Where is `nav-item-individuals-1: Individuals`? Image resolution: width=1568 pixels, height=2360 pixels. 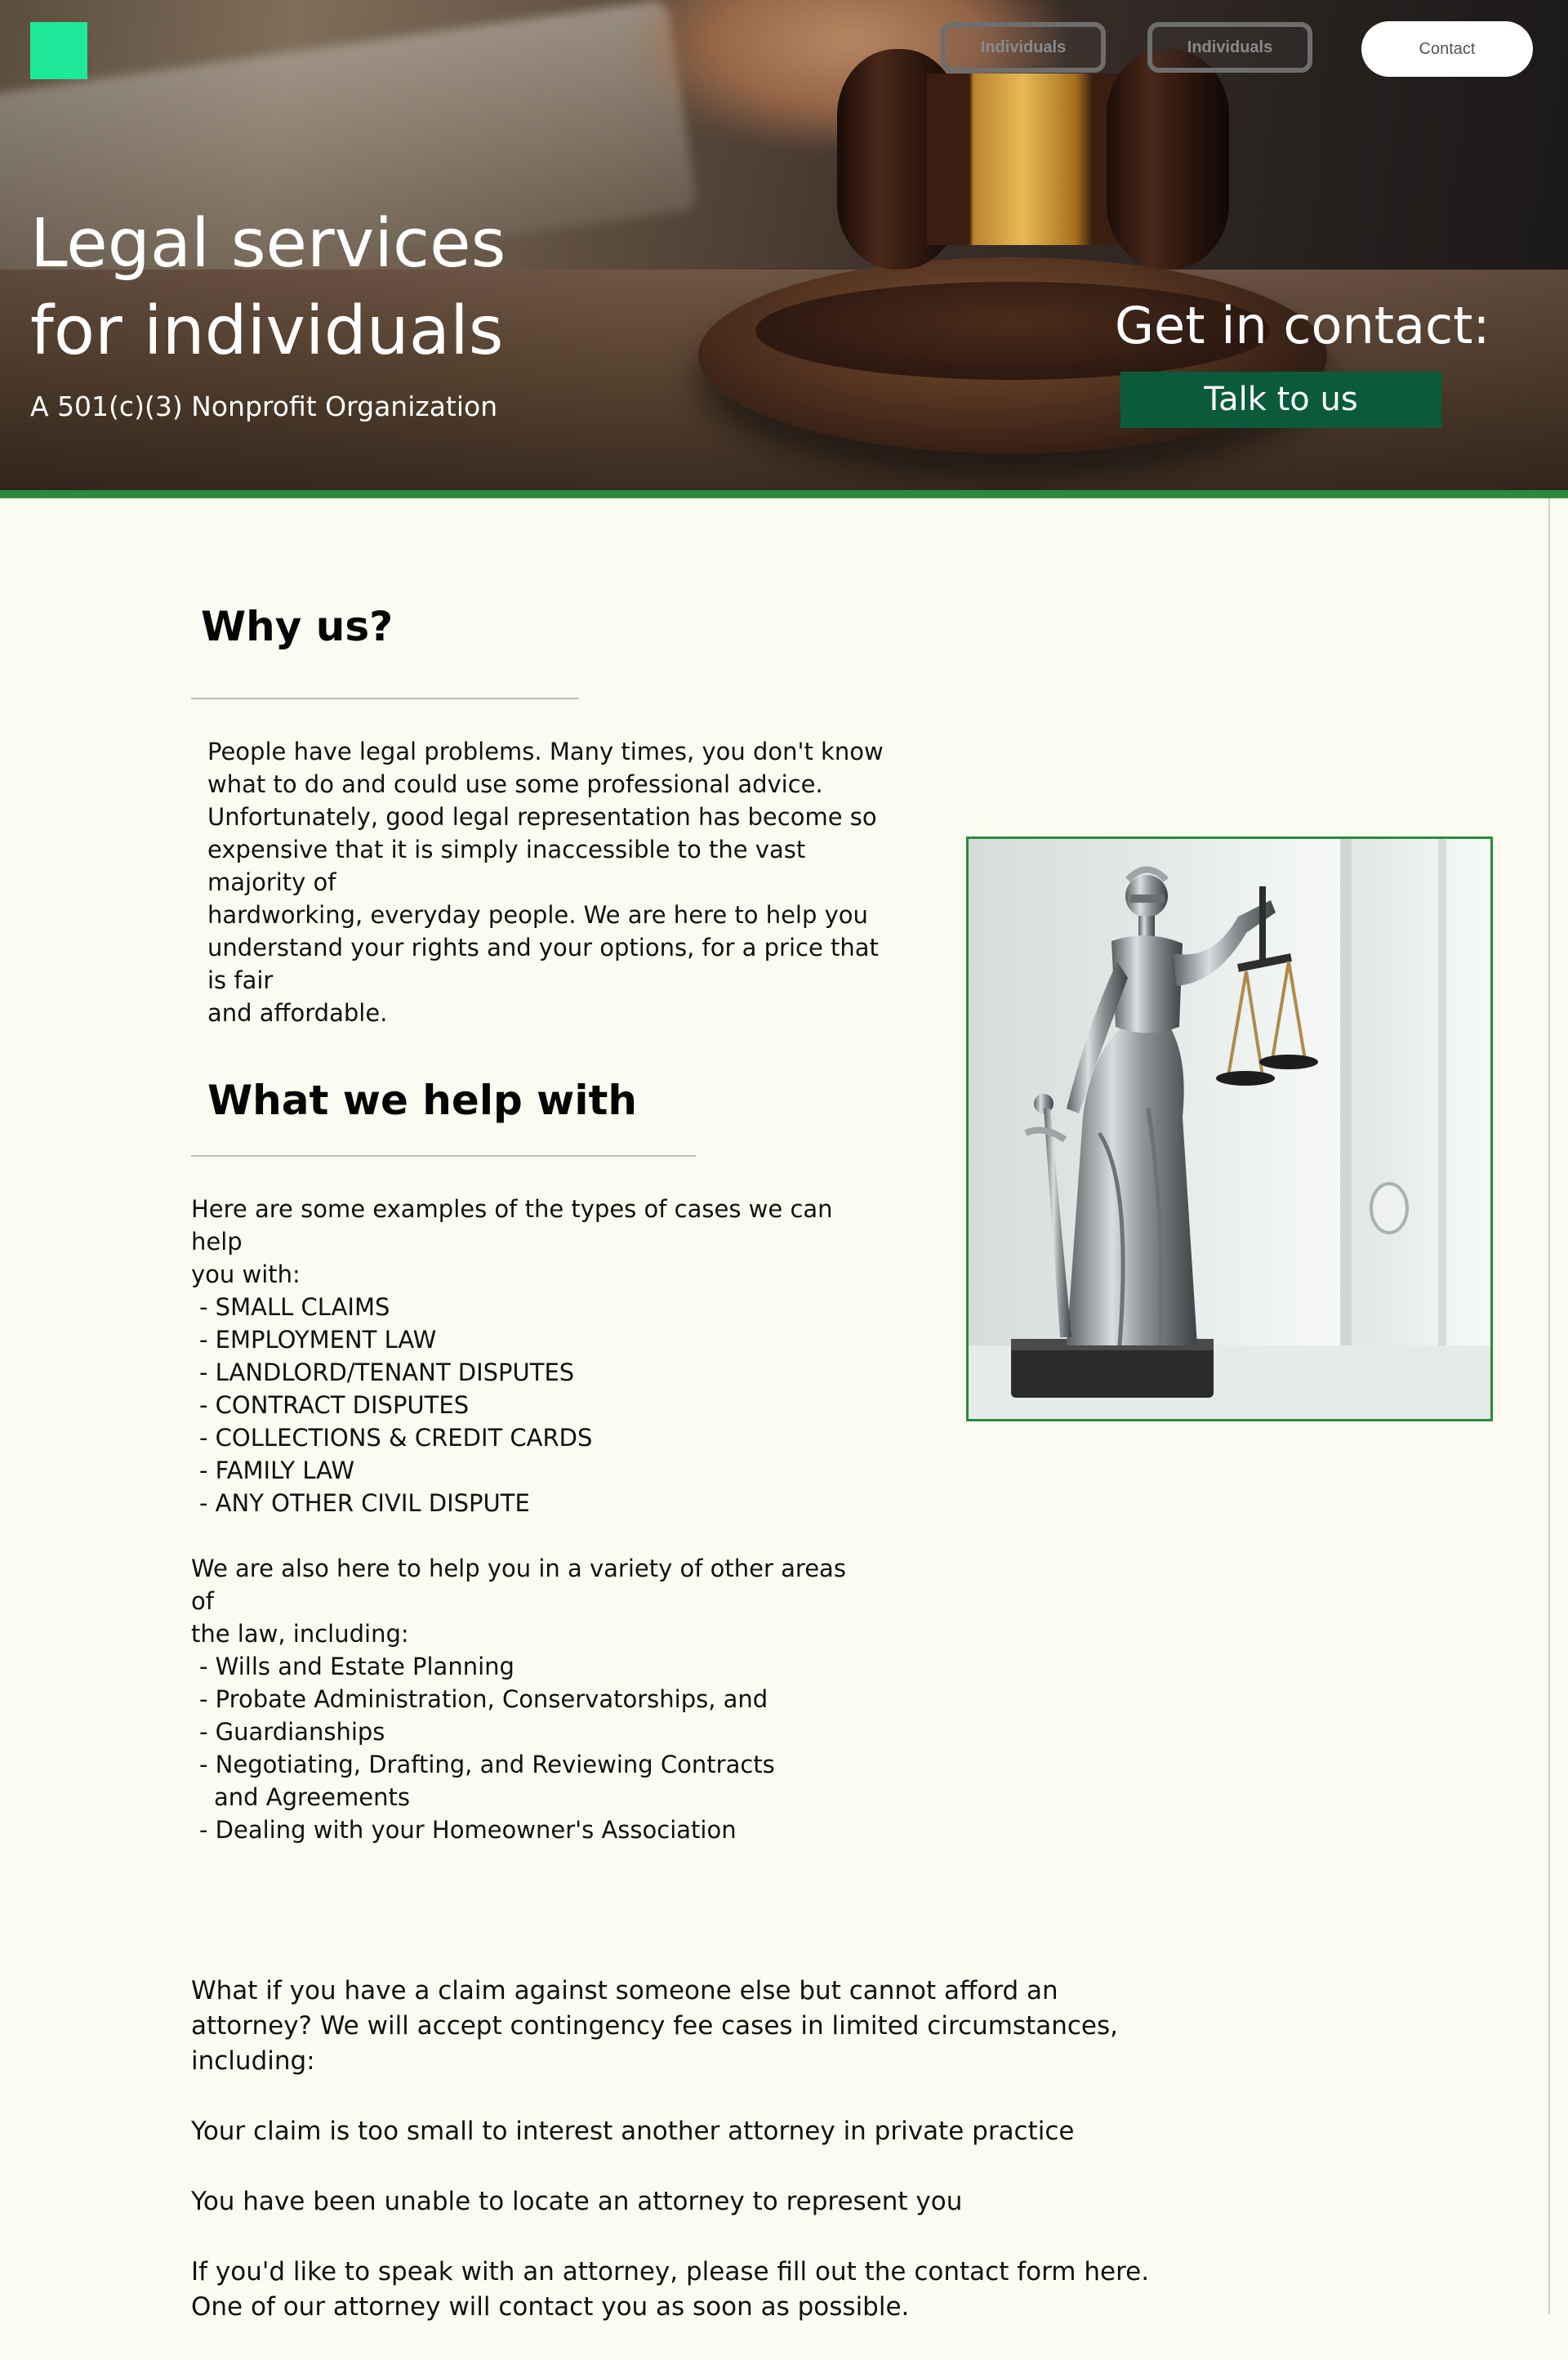 nav-item-individuals-1: Individuals is located at coordinates (1023, 47).